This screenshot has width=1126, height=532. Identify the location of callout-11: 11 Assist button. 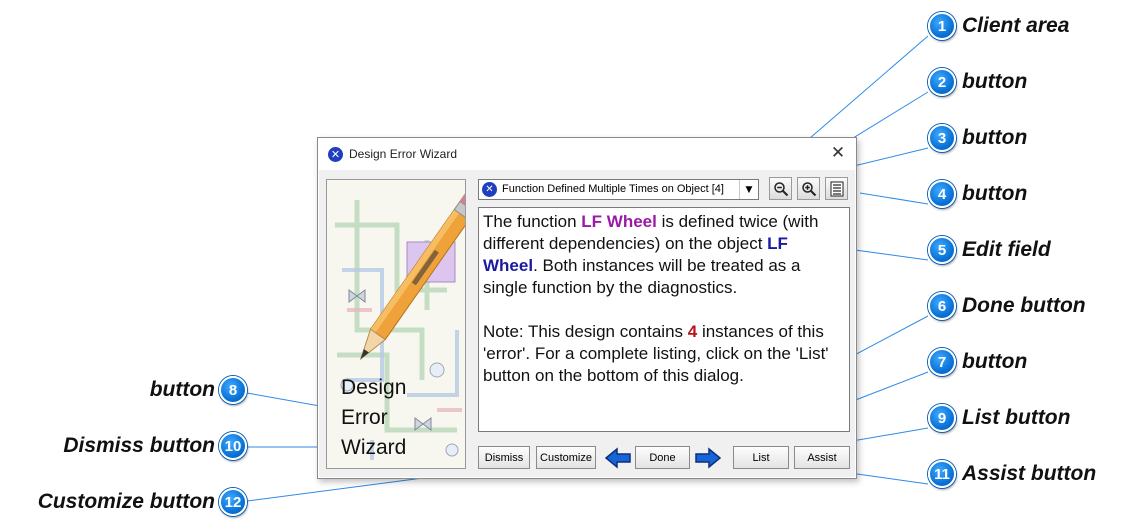
(1012, 474).